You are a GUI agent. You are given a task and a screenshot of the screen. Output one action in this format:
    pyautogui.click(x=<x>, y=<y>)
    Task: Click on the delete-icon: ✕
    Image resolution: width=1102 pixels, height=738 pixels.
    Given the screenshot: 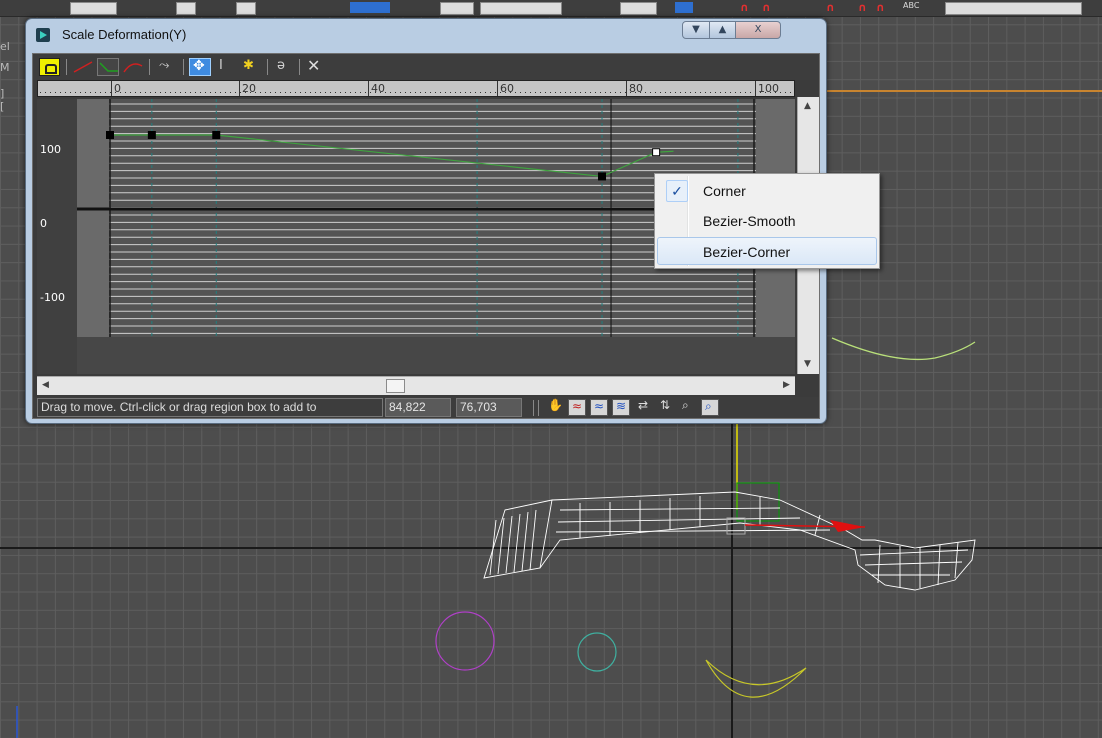 What is the action you would take?
    pyautogui.click(x=314, y=66)
    